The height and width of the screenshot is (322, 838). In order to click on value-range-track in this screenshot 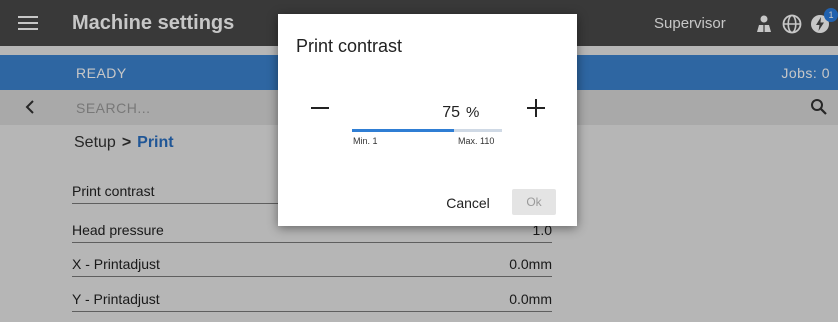, I will do `click(427, 130)`.